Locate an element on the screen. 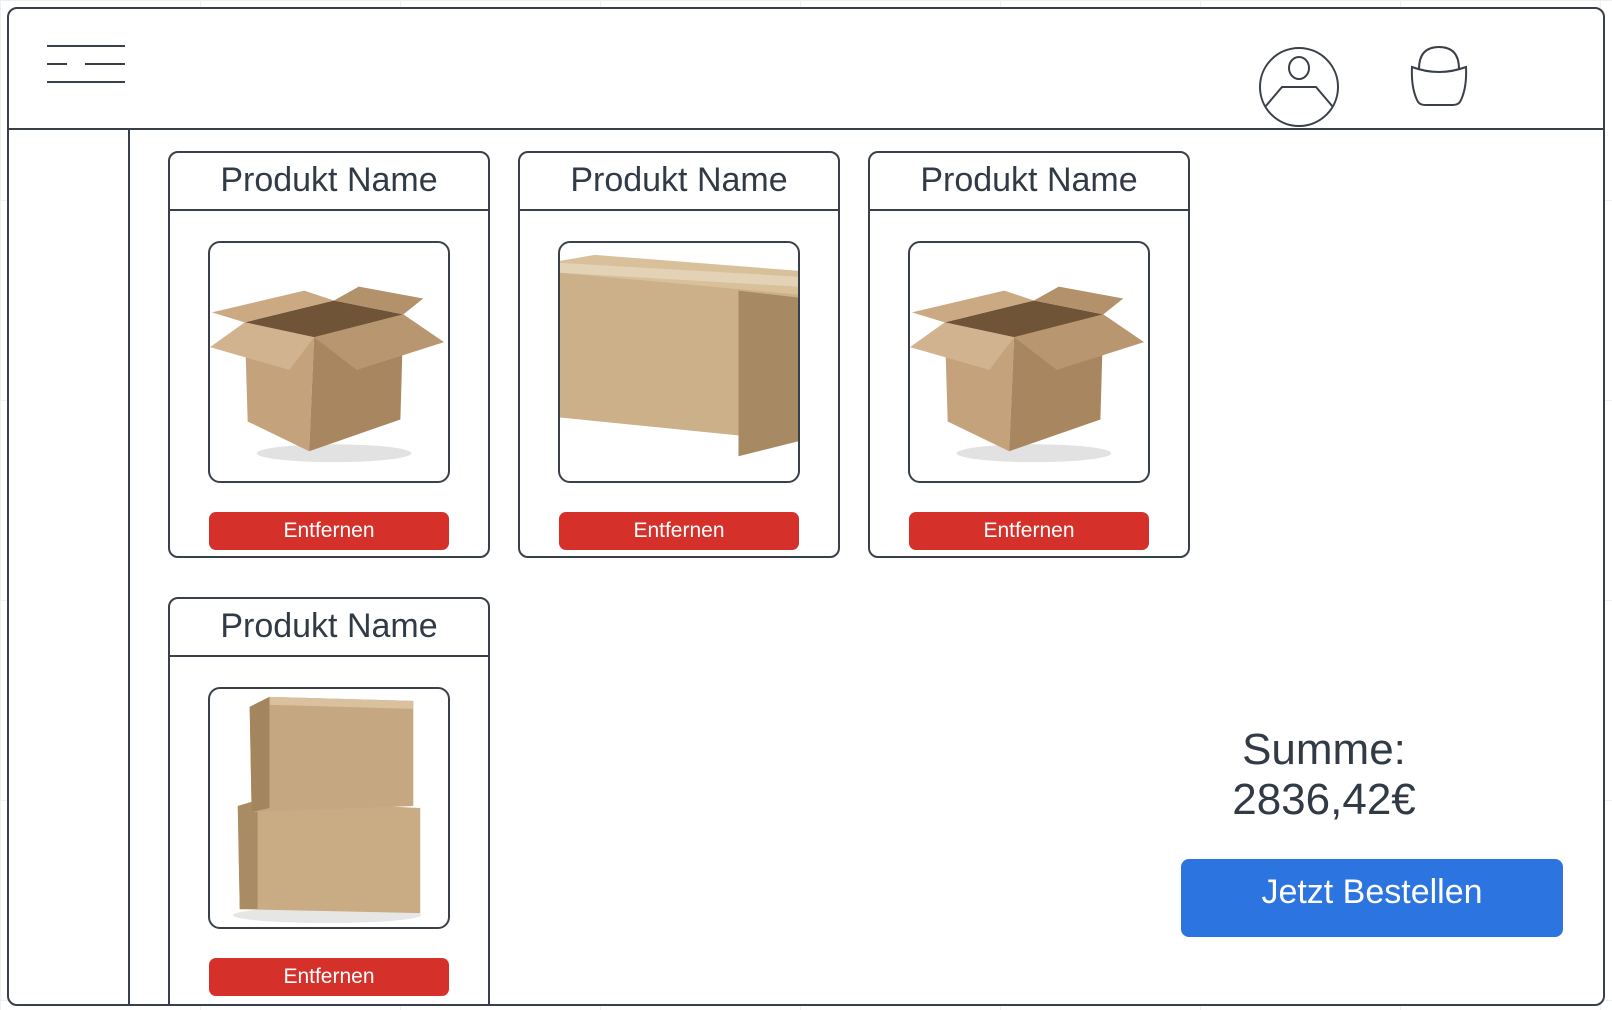  shopping-basket-icon is located at coordinates (1439, 78).